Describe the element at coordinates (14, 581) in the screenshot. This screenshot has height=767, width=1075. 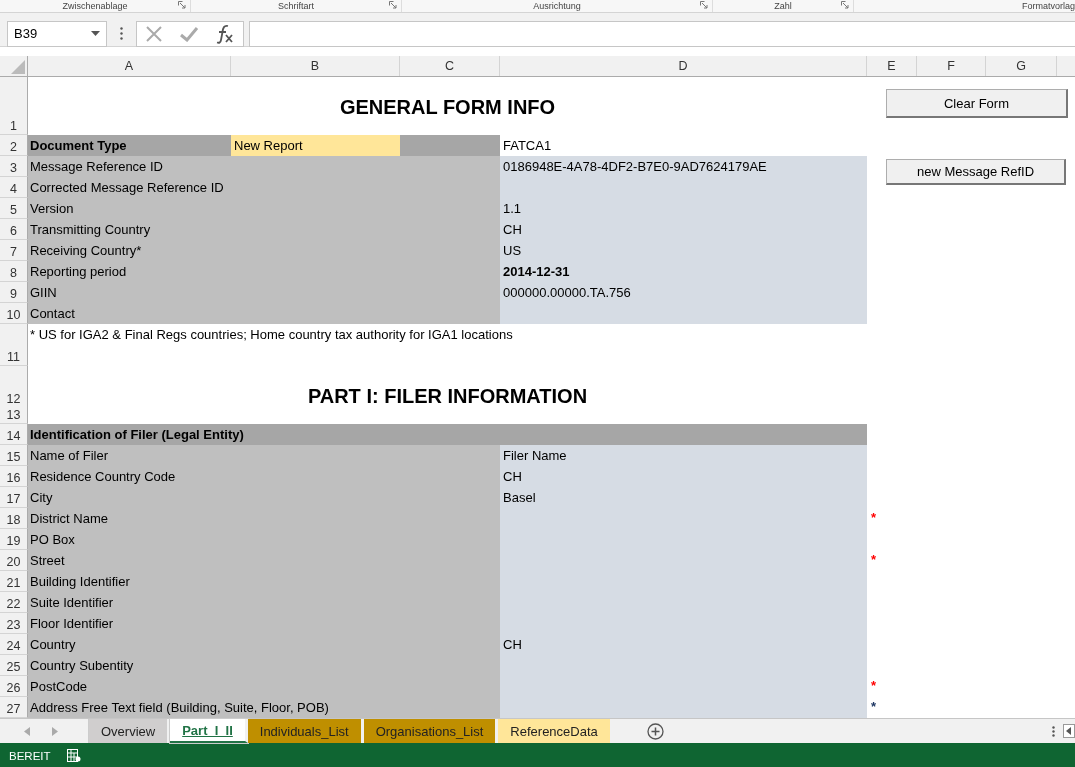
I see `row-header: 21` at that location.